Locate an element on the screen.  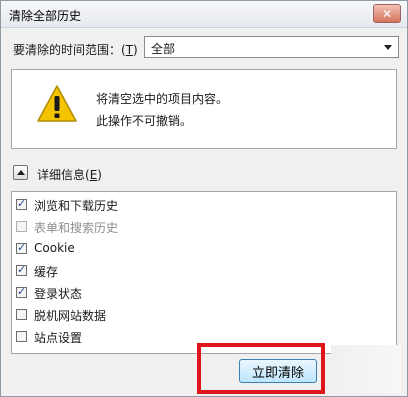
list-item: 表单和搜索历史 is located at coordinates (201, 228).